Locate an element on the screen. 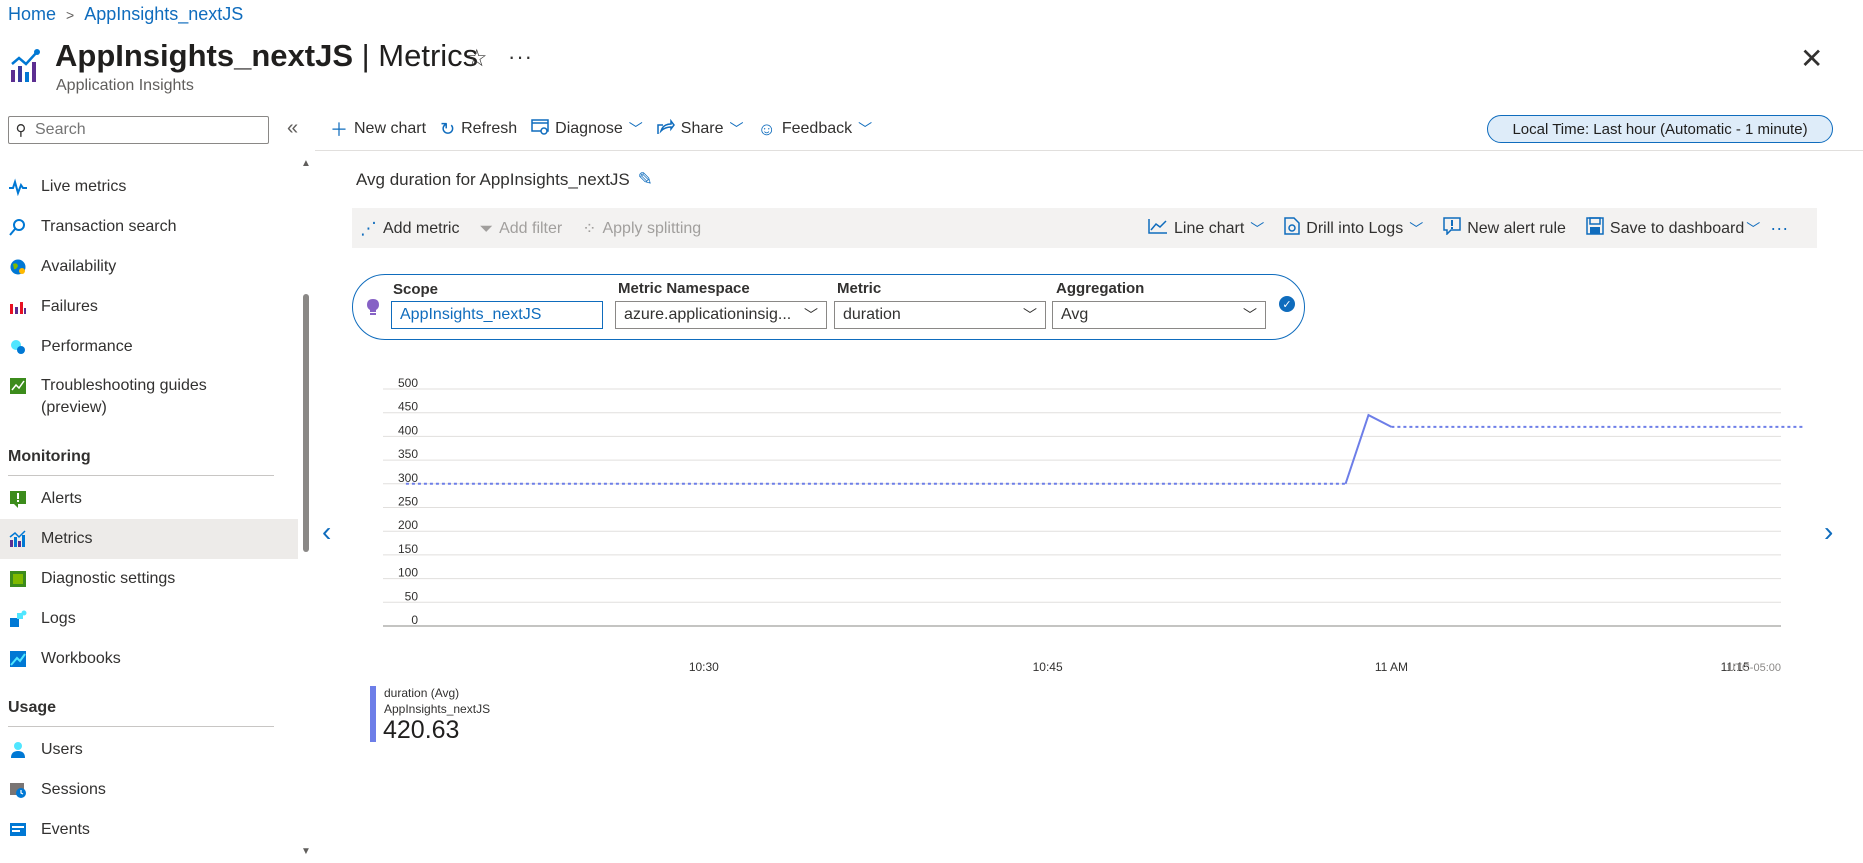 The width and height of the screenshot is (1863, 863). section-divider is located at coordinates (141, 475).